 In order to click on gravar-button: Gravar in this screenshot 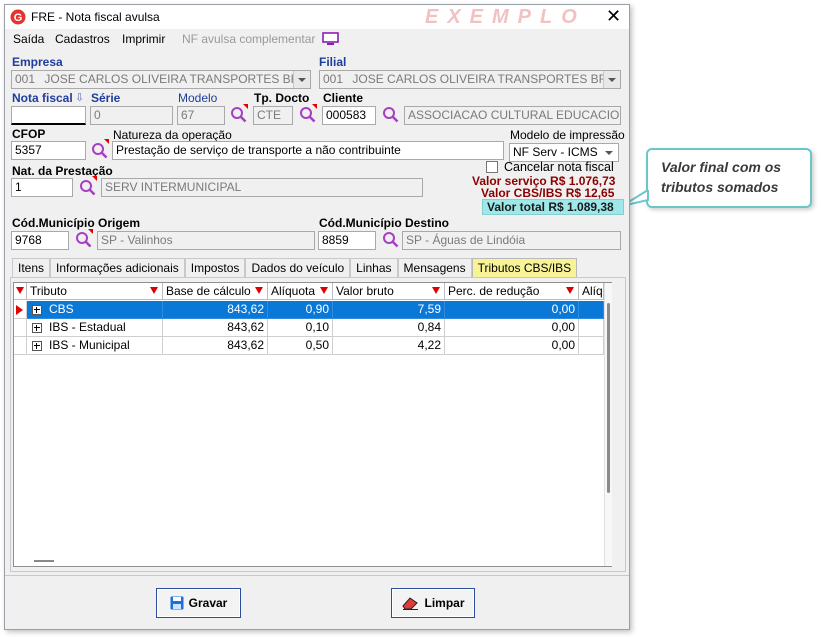, I will do `click(198, 603)`.